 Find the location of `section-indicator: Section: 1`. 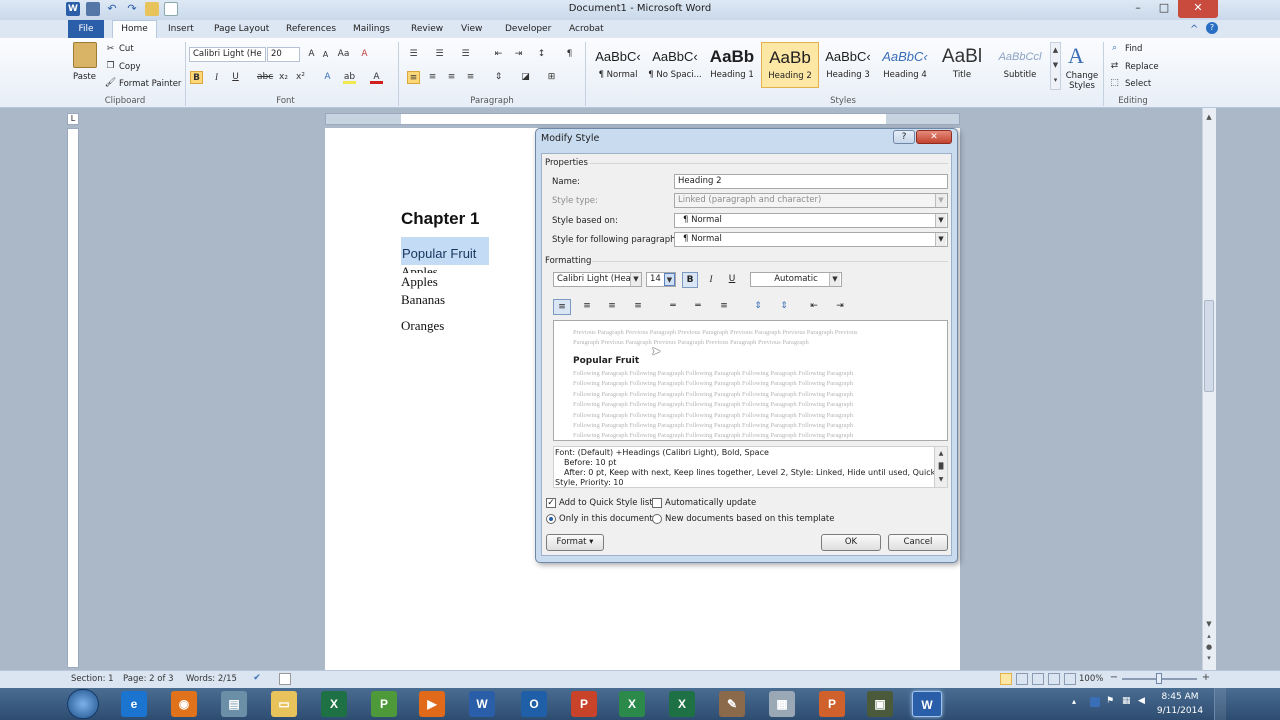

section-indicator: Section: 1 is located at coordinates (92, 679).